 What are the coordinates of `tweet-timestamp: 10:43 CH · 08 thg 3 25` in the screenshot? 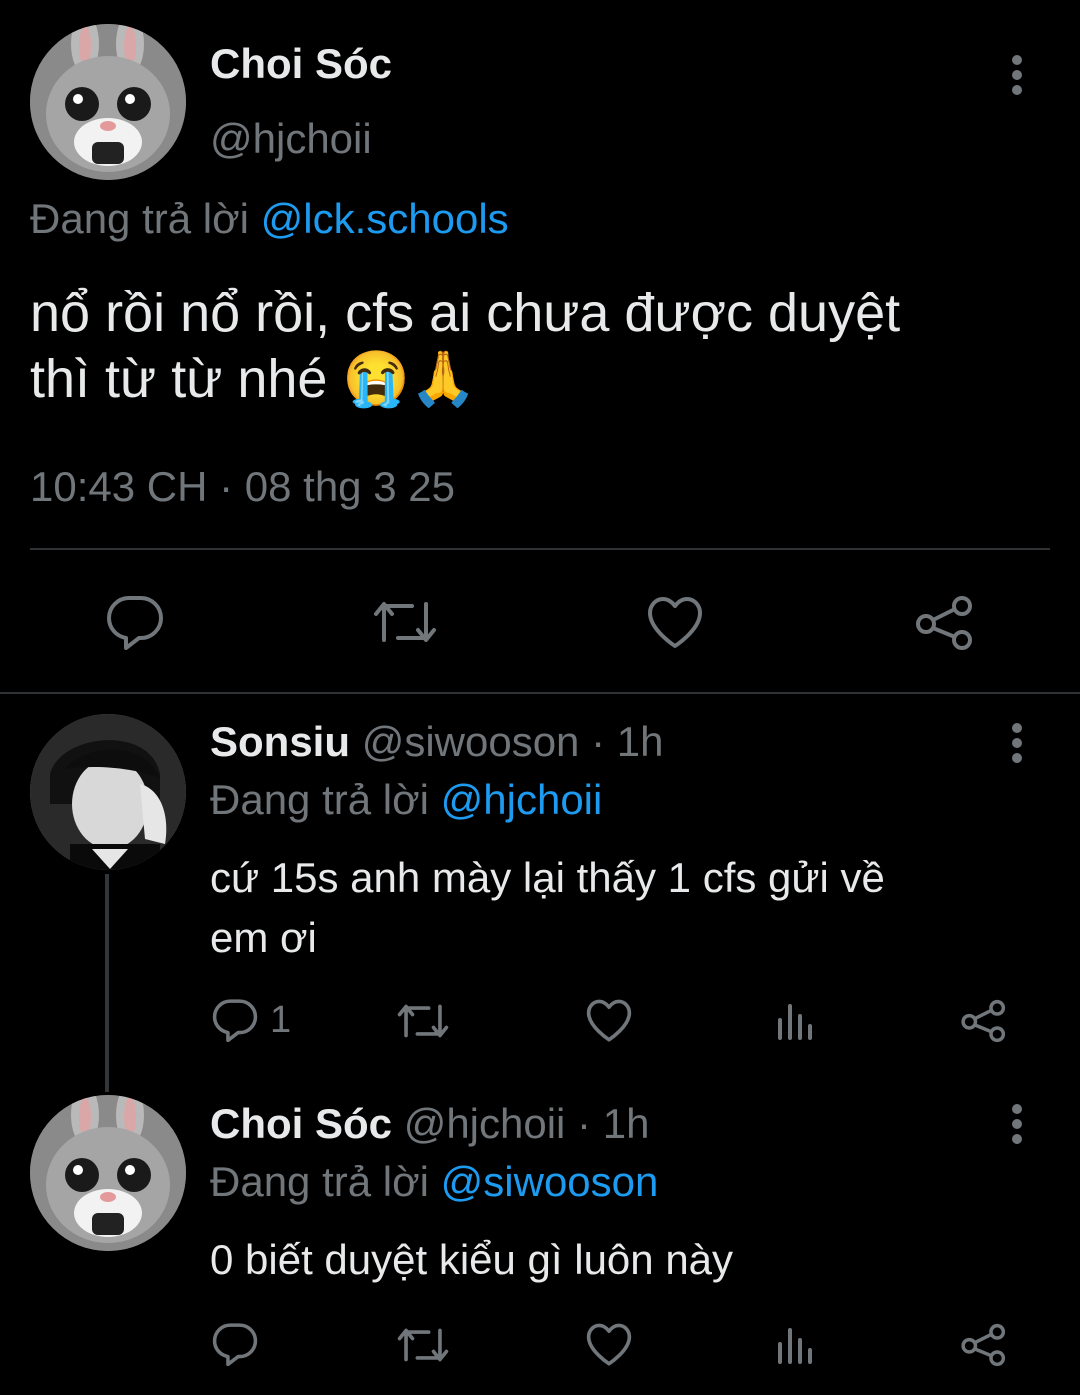 It's located at (242, 487).